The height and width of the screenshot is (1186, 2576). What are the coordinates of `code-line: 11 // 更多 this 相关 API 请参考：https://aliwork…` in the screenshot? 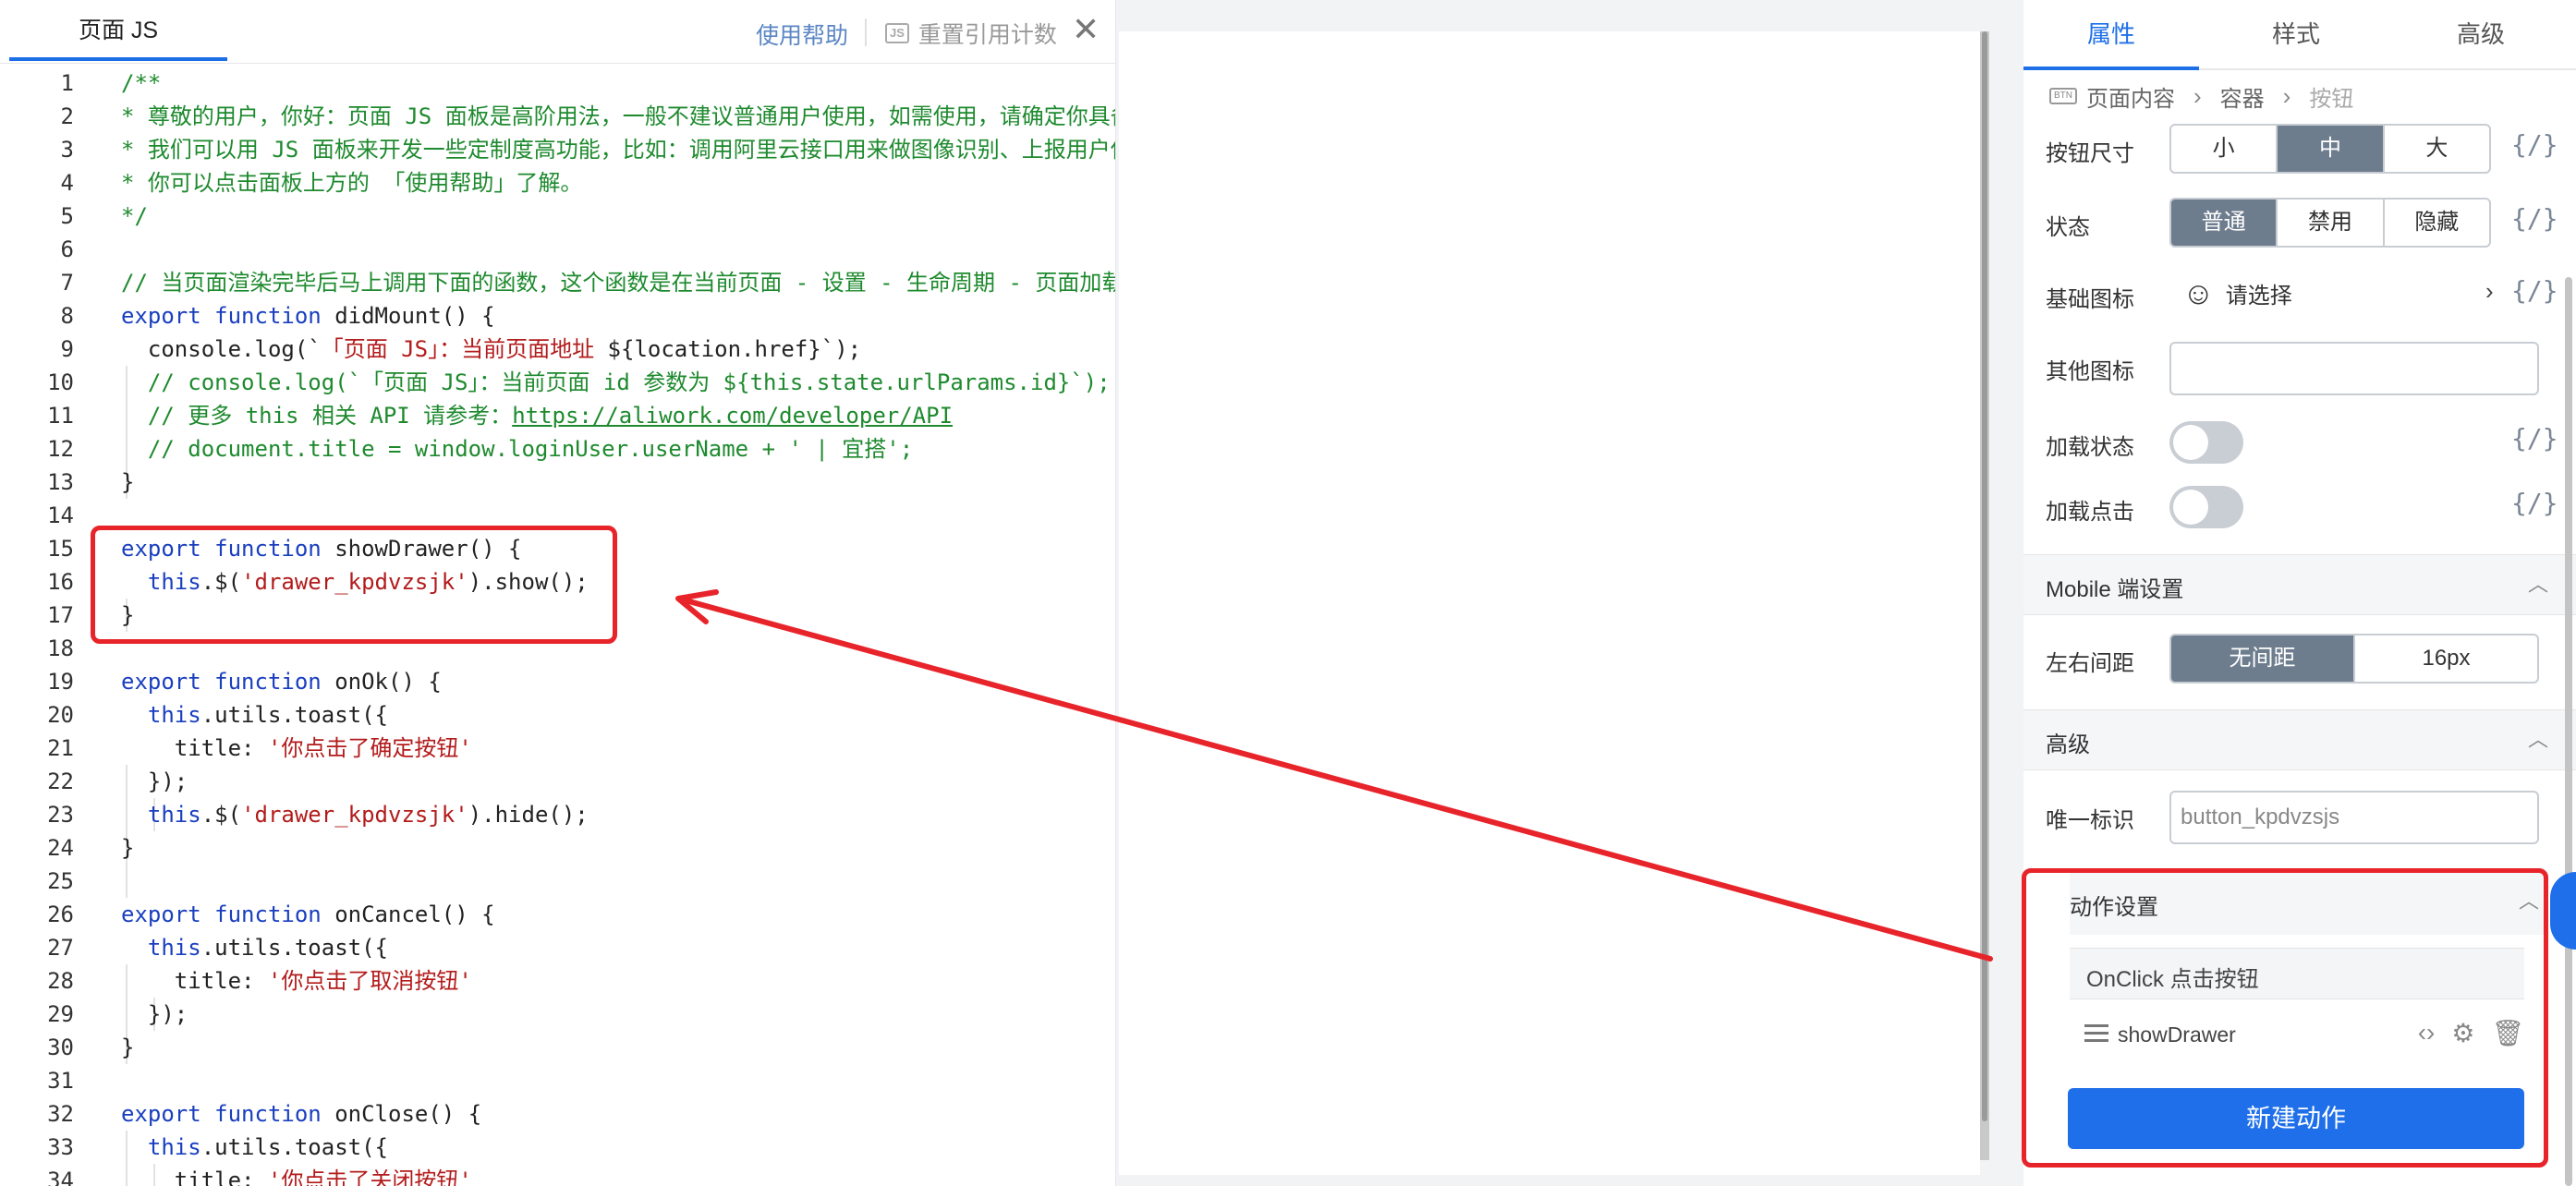 It's located at (557, 416).